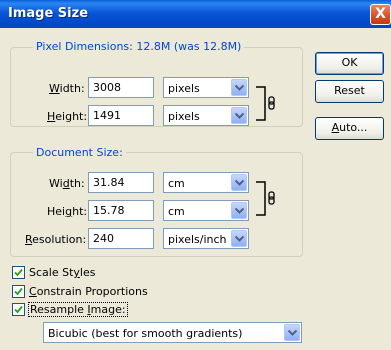  What do you see at coordinates (184, 116) in the screenshot?
I see `pixel-height-unit-value: pixels` at bounding box center [184, 116].